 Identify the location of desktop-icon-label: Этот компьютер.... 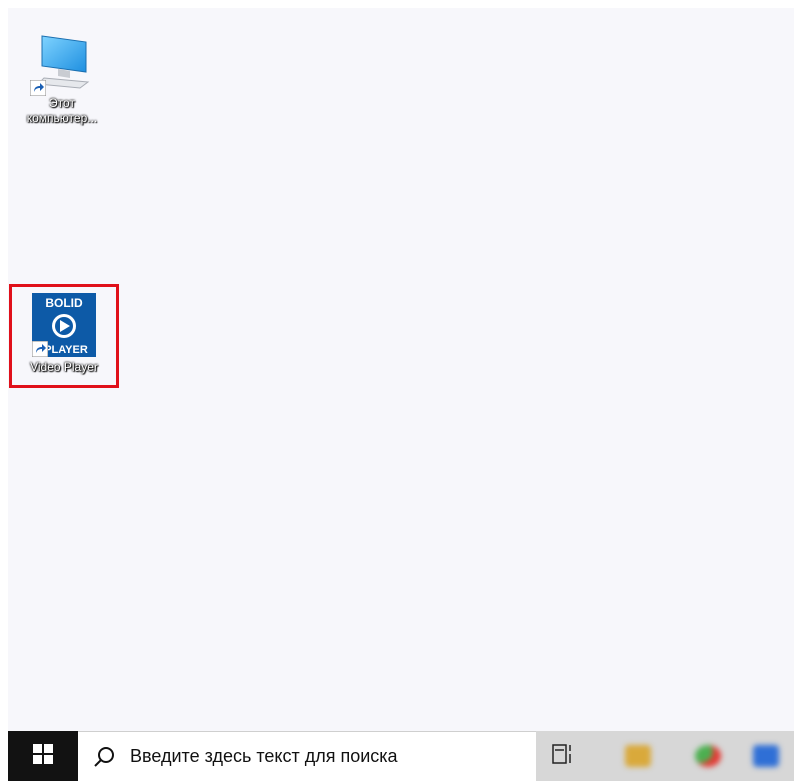
(62, 110).